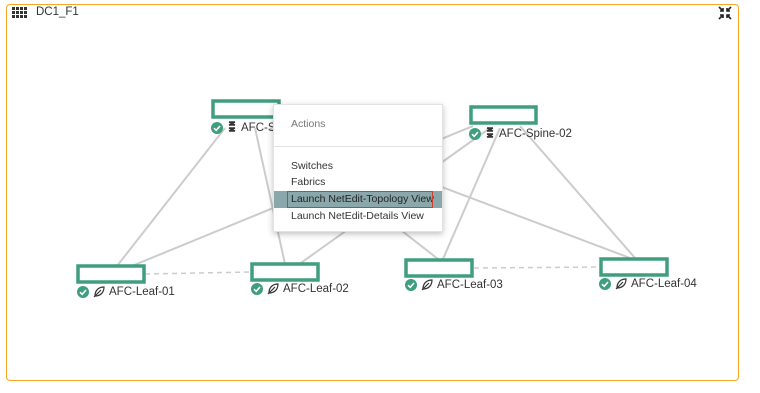 The image size is (760, 393). What do you see at coordinates (634, 267) in the screenshot?
I see `leaf04-node` at bounding box center [634, 267].